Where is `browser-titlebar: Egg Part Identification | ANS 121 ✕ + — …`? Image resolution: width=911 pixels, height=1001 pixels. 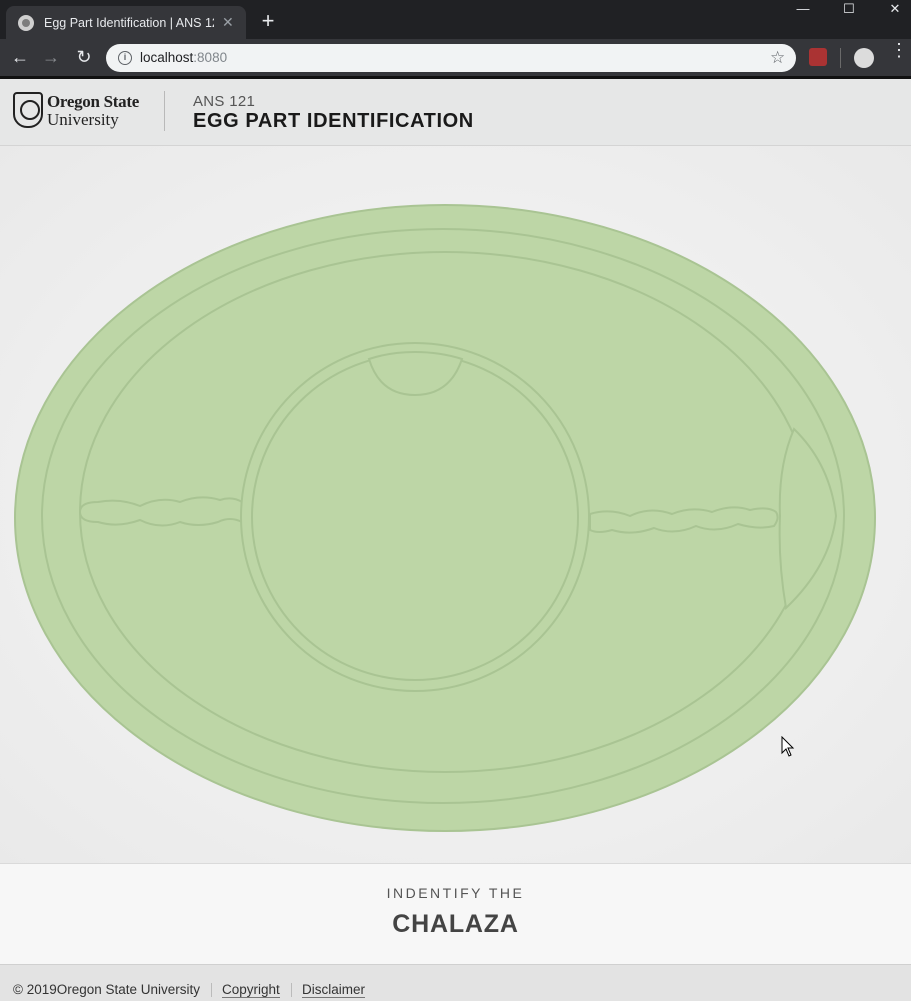
browser-titlebar: Egg Part Identification | ANS 121 ✕ + — … is located at coordinates (455, 19).